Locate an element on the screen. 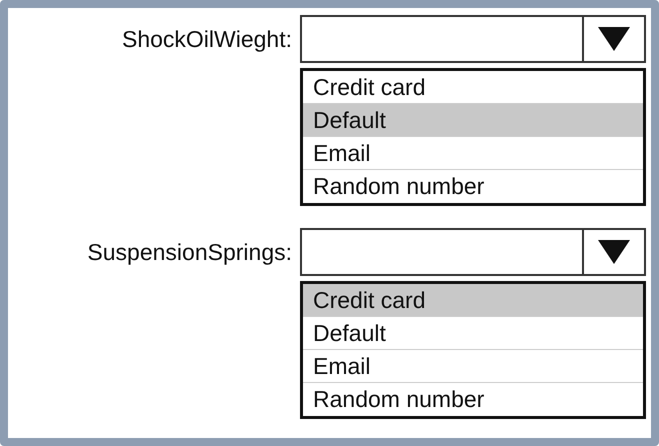 The image size is (659, 446). field-label: ShockOilWieght: is located at coordinates (207, 39).